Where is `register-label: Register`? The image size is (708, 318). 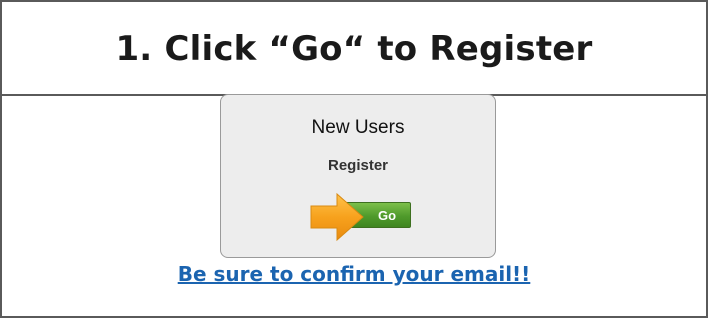 register-label: Register is located at coordinates (358, 165).